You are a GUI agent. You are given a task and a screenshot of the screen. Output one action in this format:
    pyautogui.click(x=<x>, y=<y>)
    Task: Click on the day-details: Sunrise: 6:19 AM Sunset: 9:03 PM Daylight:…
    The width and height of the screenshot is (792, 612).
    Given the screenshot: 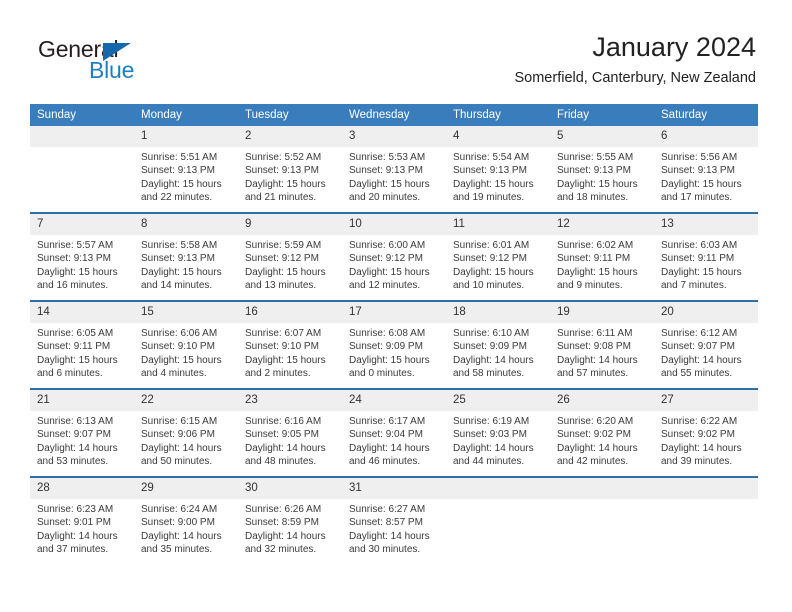 What is the action you would take?
    pyautogui.click(x=498, y=439)
    